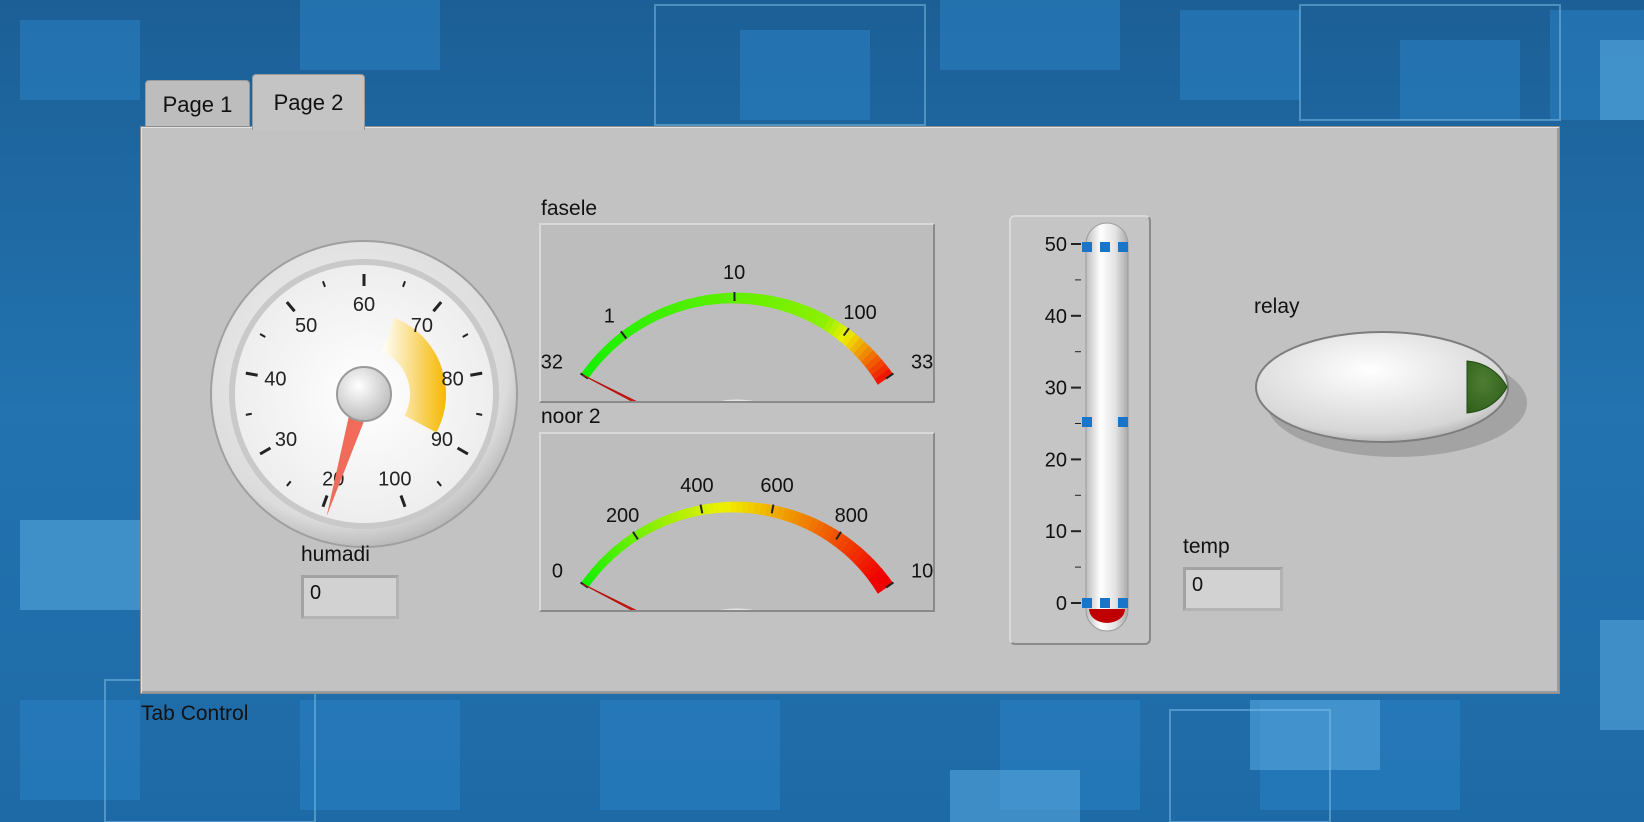 Image resolution: width=1644 pixels, height=822 pixels. What do you see at coordinates (1277, 306) in the screenshot?
I see `relay-label: relay` at bounding box center [1277, 306].